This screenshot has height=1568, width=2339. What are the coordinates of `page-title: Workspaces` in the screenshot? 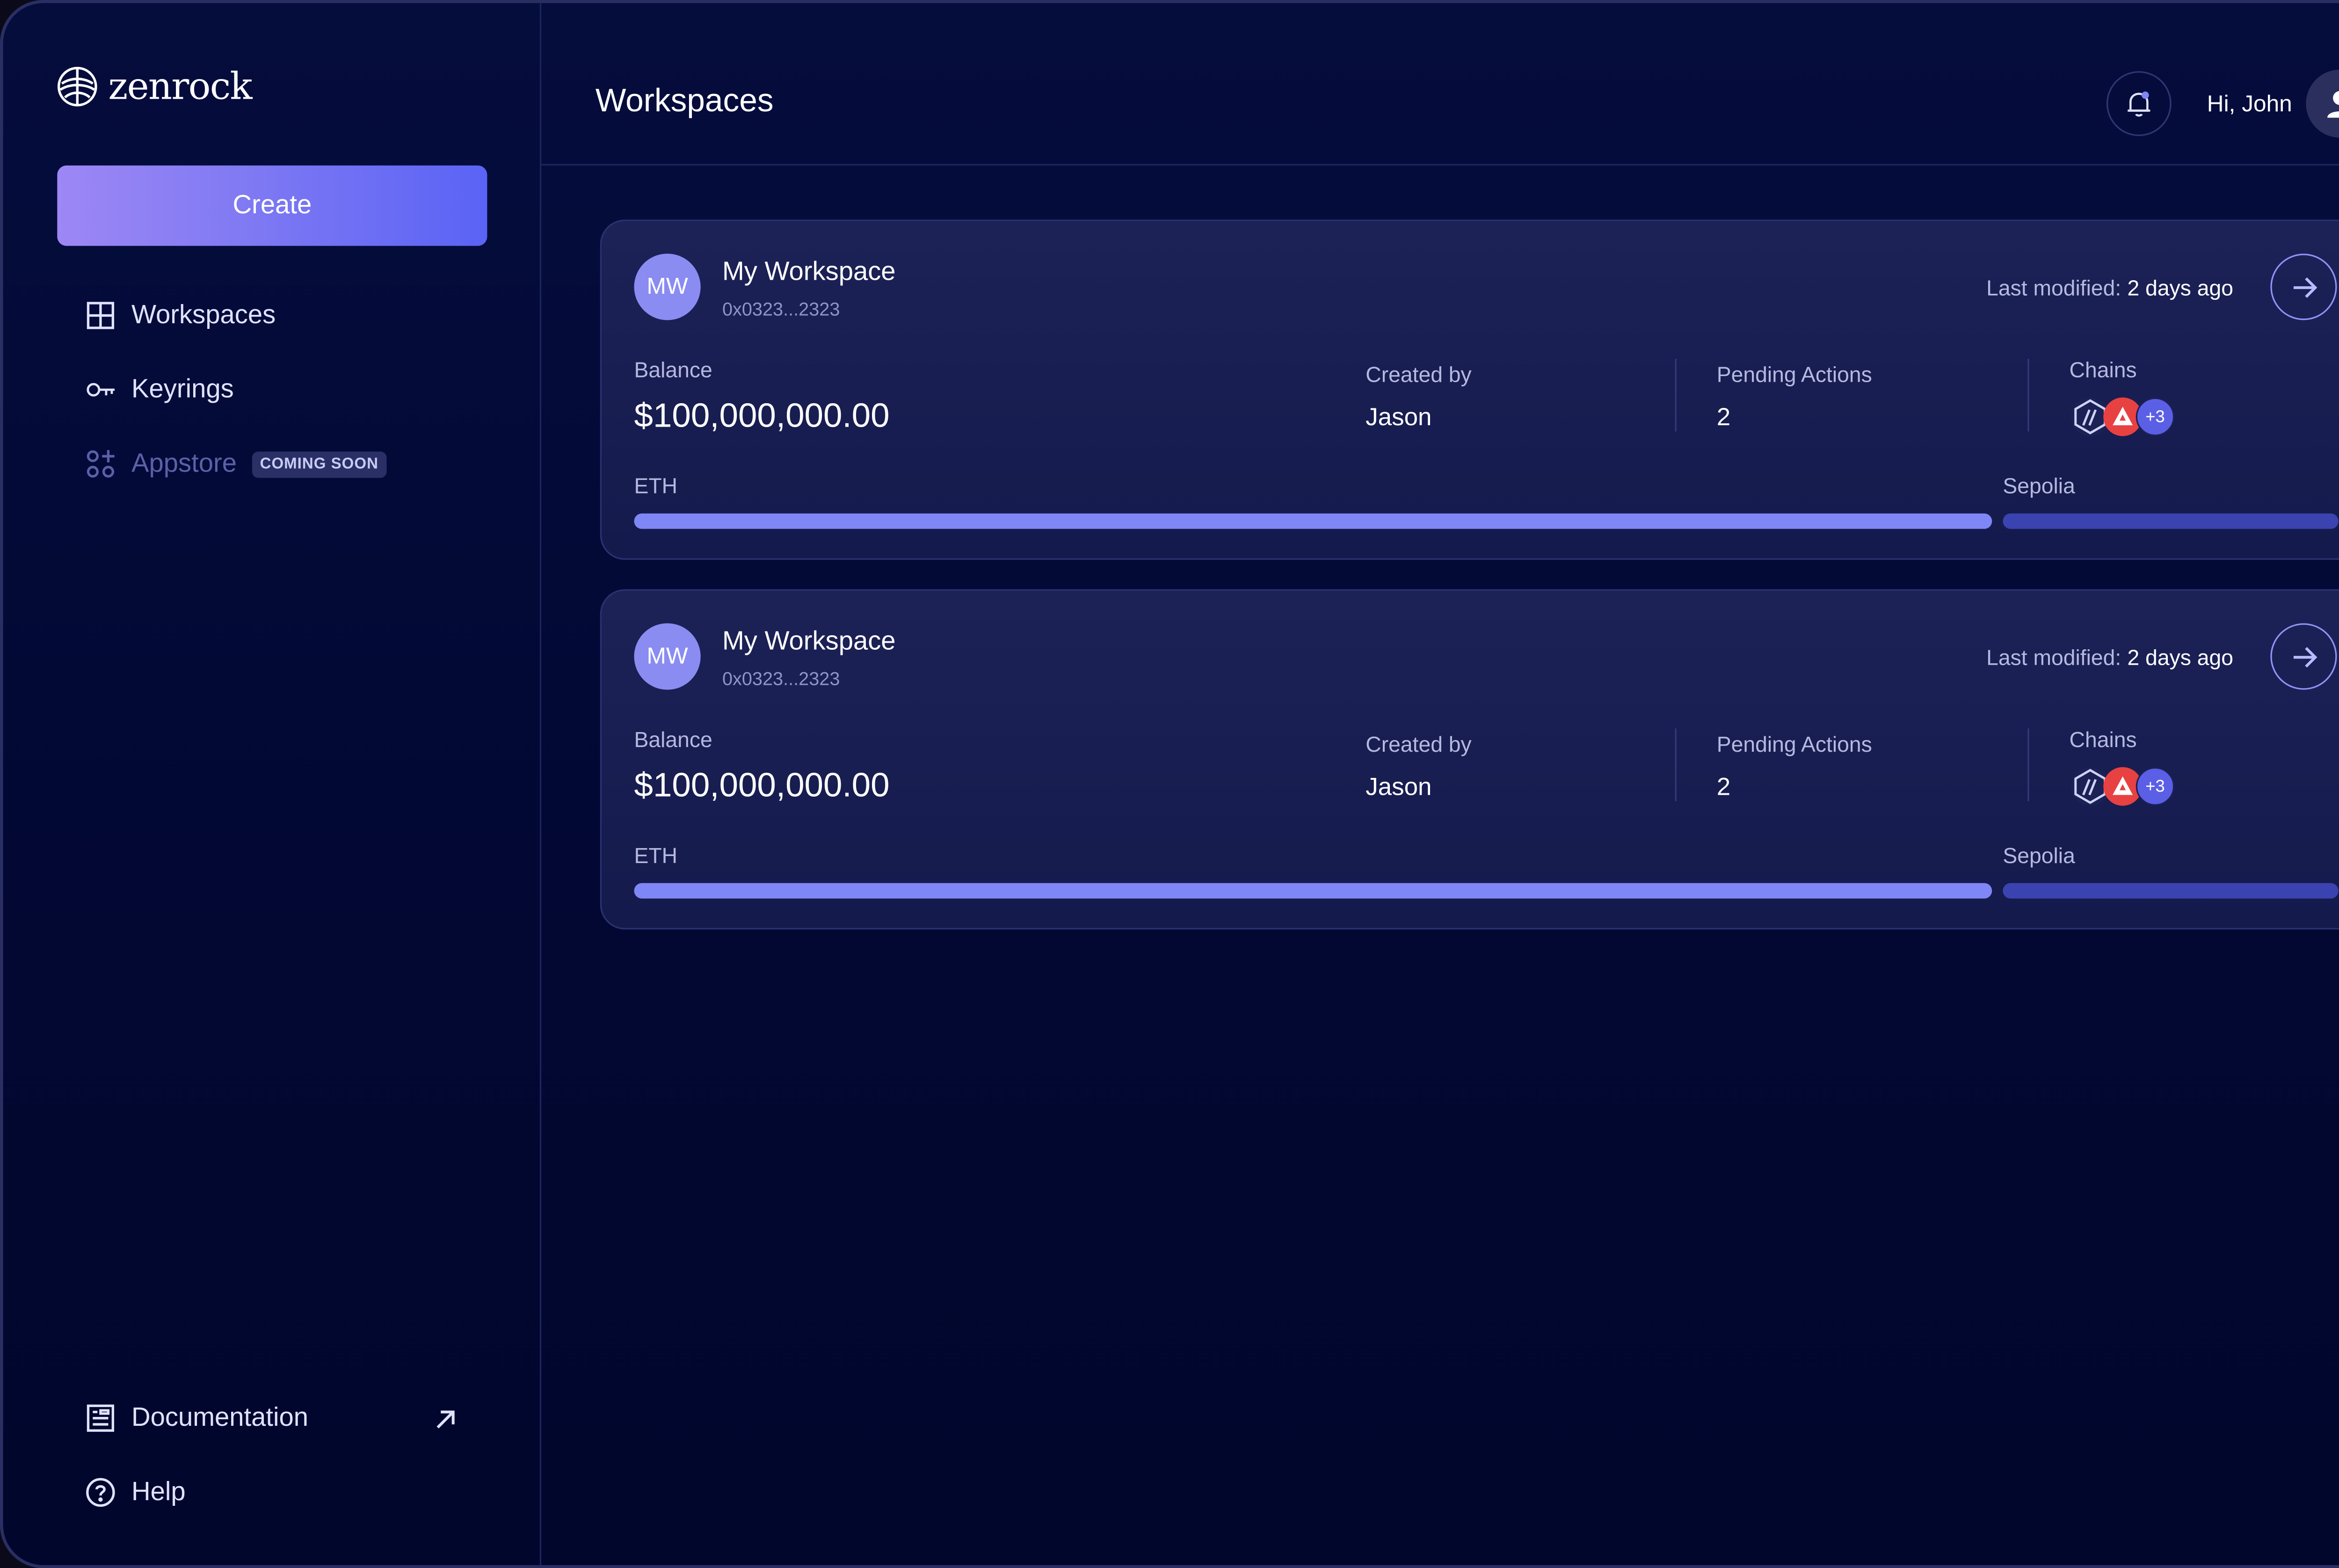 It's located at (684, 101).